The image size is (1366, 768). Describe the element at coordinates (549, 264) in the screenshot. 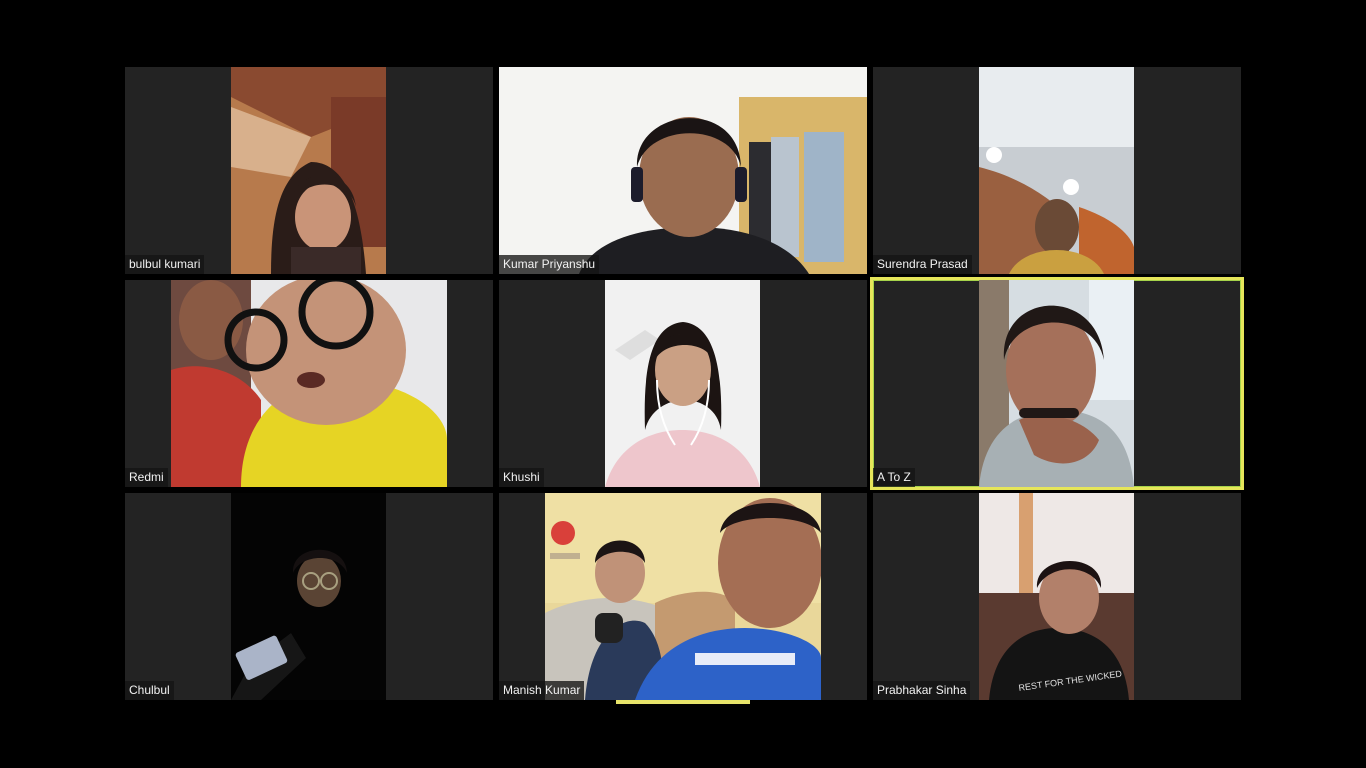

I see `participant-name-label: Kumar Priyanshu` at that location.